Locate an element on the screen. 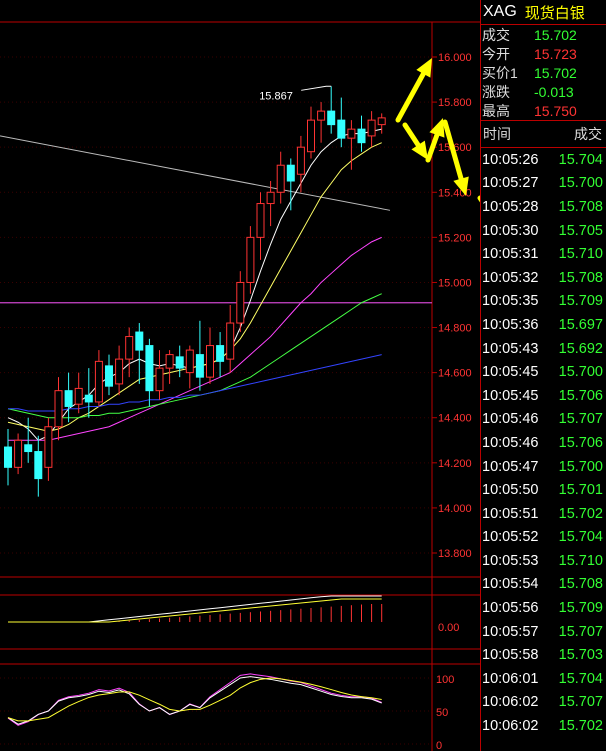 This screenshot has height=751, width=606. price-tick-label: 15.000 is located at coordinates (455, 283).